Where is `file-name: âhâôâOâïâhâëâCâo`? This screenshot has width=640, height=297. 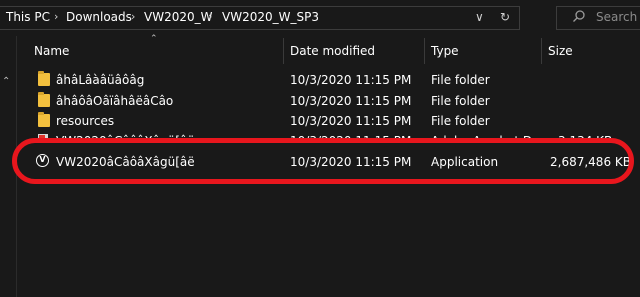
file-name: âhâôâOâïâhâëâCâo is located at coordinates (115, 101).